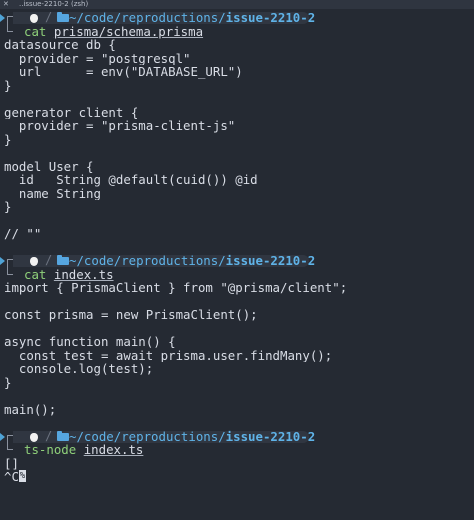 This screenshot has height=520, width=474. Describe the element at coordinates (120, 126) in the screenshot. I see `output-line: provider = "prisma-client-js"` at that location.